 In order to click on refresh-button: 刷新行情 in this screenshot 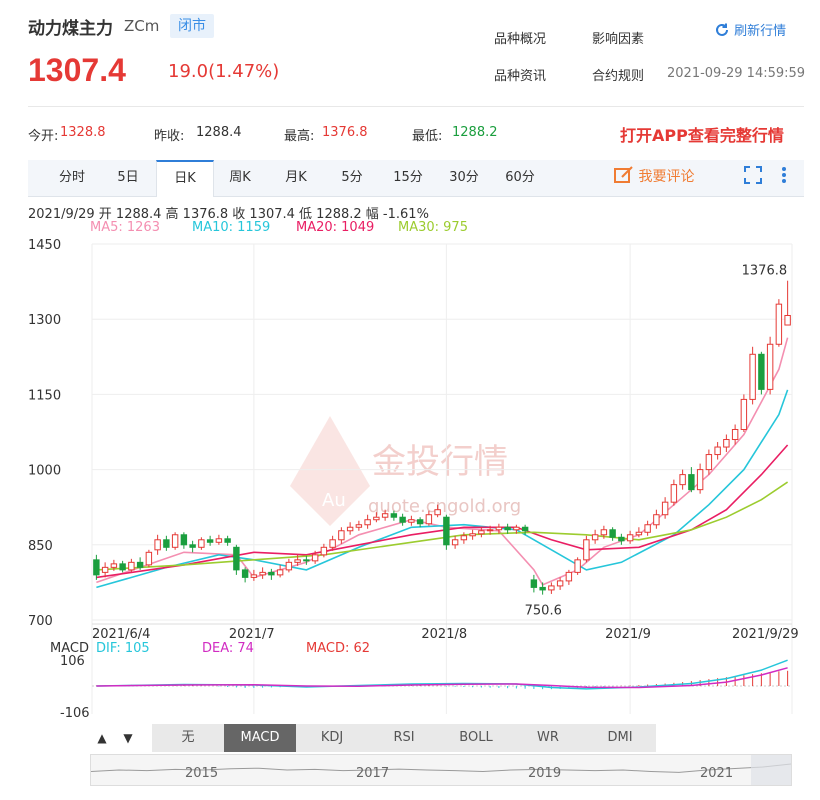, I will do `click(750, 29)`.